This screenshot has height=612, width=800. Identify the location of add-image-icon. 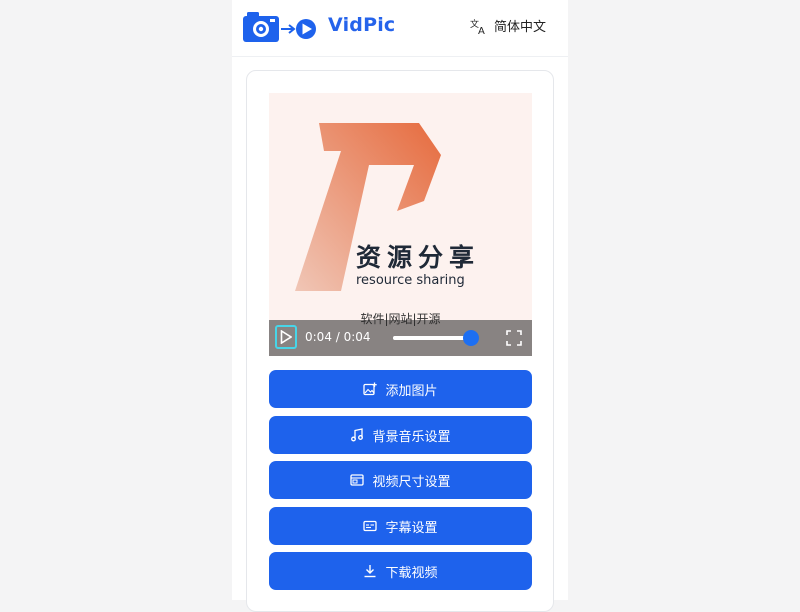
(370, 389).